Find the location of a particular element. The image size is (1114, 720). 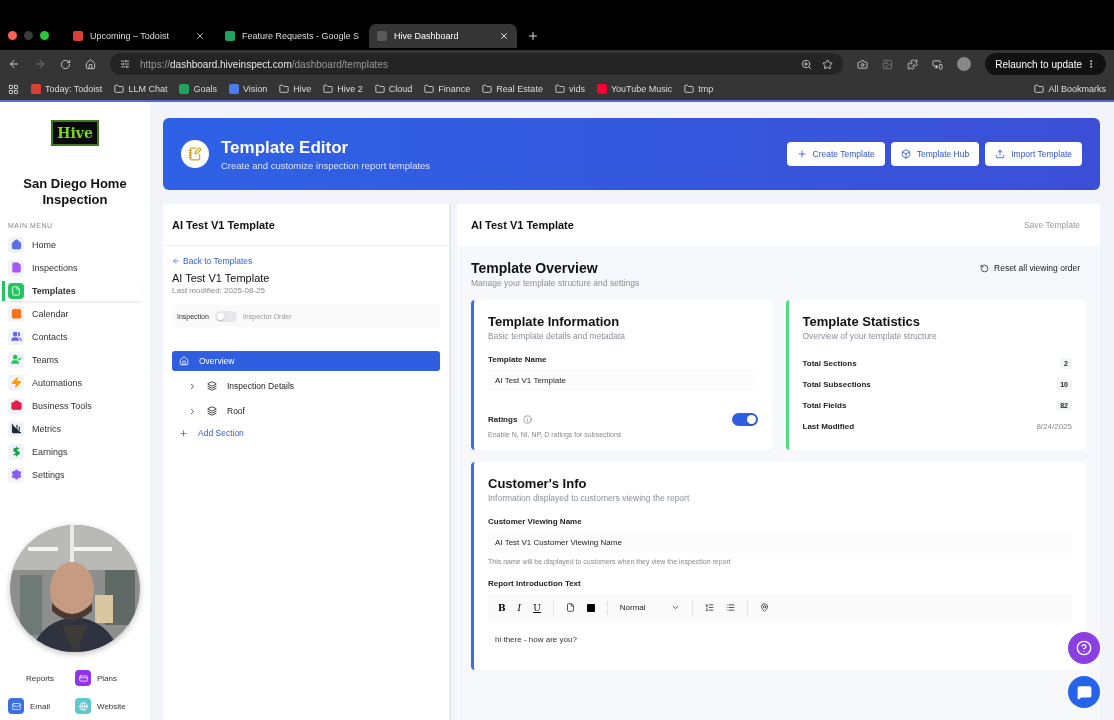

all-bookmarks: All Bookmarks is located at coordinates (1070, 89).